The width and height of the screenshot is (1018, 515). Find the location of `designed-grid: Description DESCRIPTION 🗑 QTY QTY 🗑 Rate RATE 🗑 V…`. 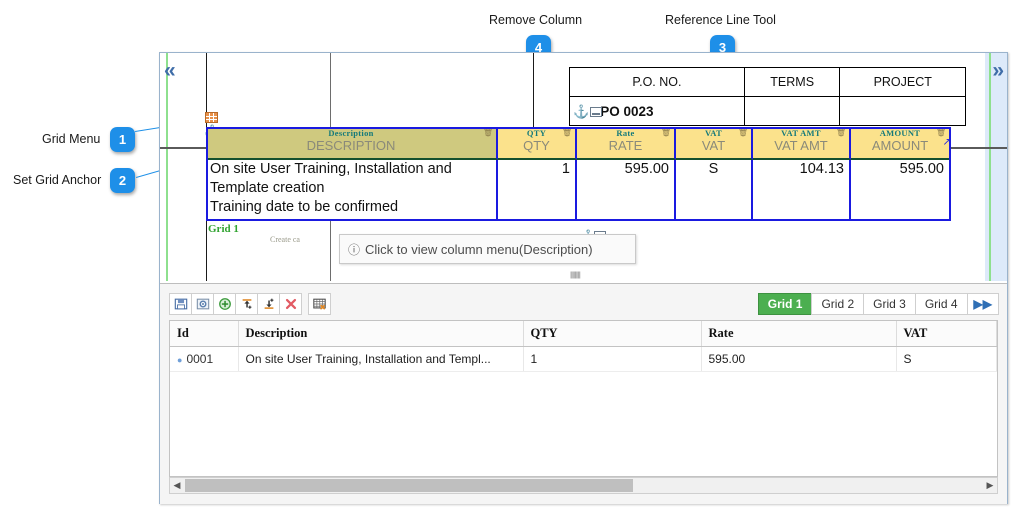

designed-grid: Description DESCRIPTION 🗑 QTY QTY 🗑 Rate RATE 🗑 V… is located at coordinates (578, 174).